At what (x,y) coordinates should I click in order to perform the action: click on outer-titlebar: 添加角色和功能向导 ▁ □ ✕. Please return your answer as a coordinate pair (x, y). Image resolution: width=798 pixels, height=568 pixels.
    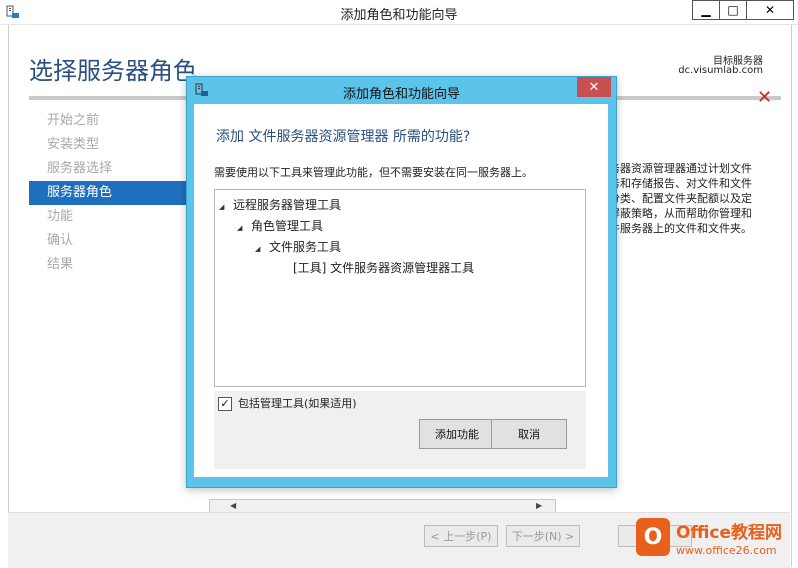
    Looking at the image, I should click on (399, 12).